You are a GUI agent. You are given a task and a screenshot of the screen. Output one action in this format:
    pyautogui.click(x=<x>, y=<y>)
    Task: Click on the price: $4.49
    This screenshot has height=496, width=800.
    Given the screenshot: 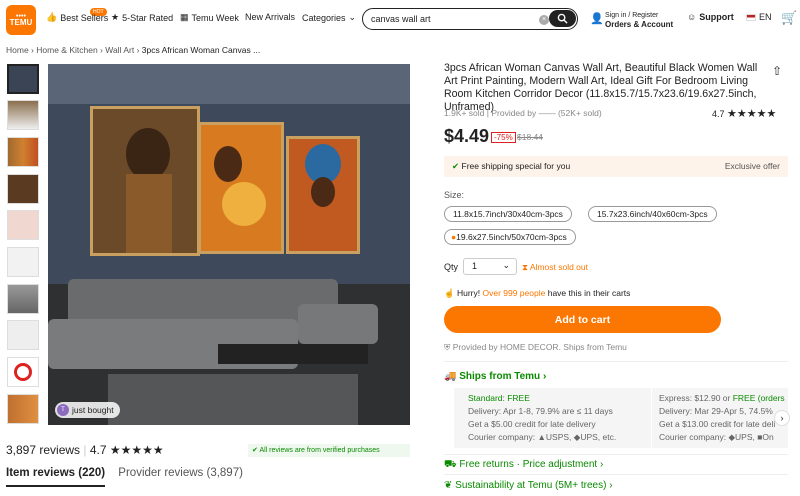 What is the action you would take?
    pyautogui.click(x=467, y=136)
    